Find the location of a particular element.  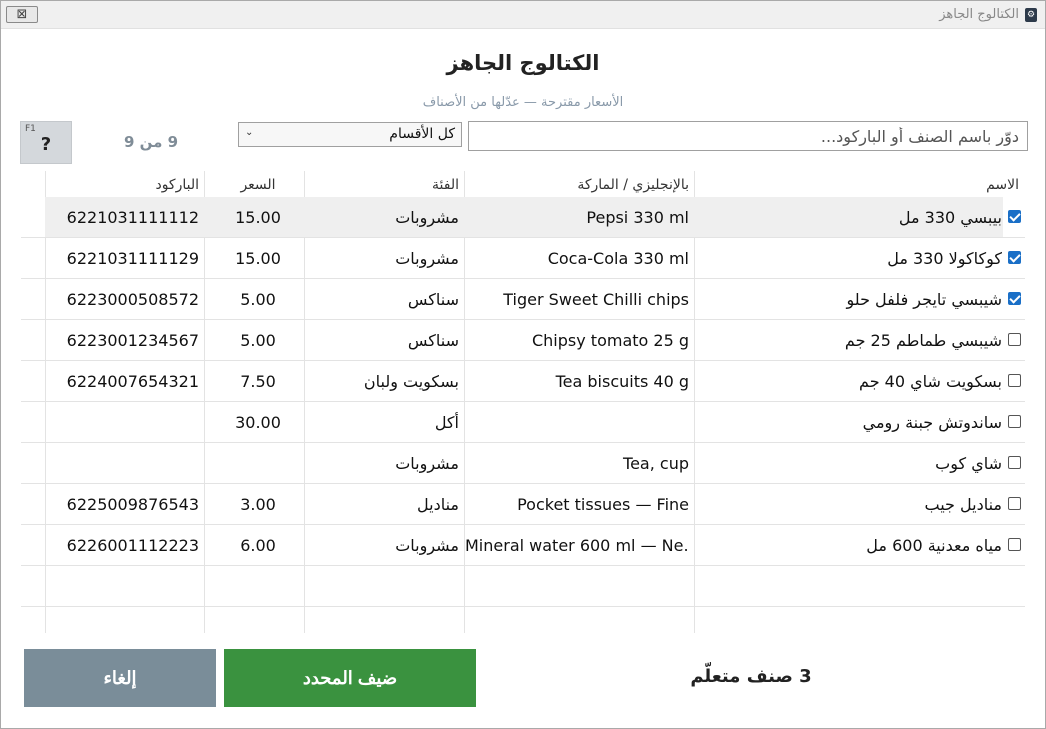

item-english-name: Tea, cup is located at coordinates (656, 463).